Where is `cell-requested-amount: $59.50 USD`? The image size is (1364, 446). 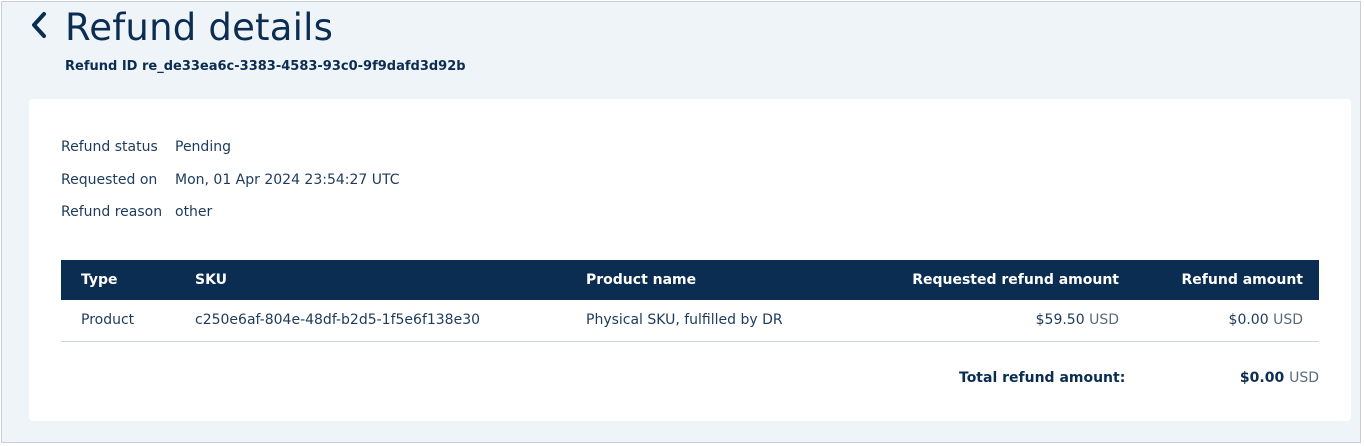
cell-requested-amount: $59.50 USD is located at coordinates (1077, 320).